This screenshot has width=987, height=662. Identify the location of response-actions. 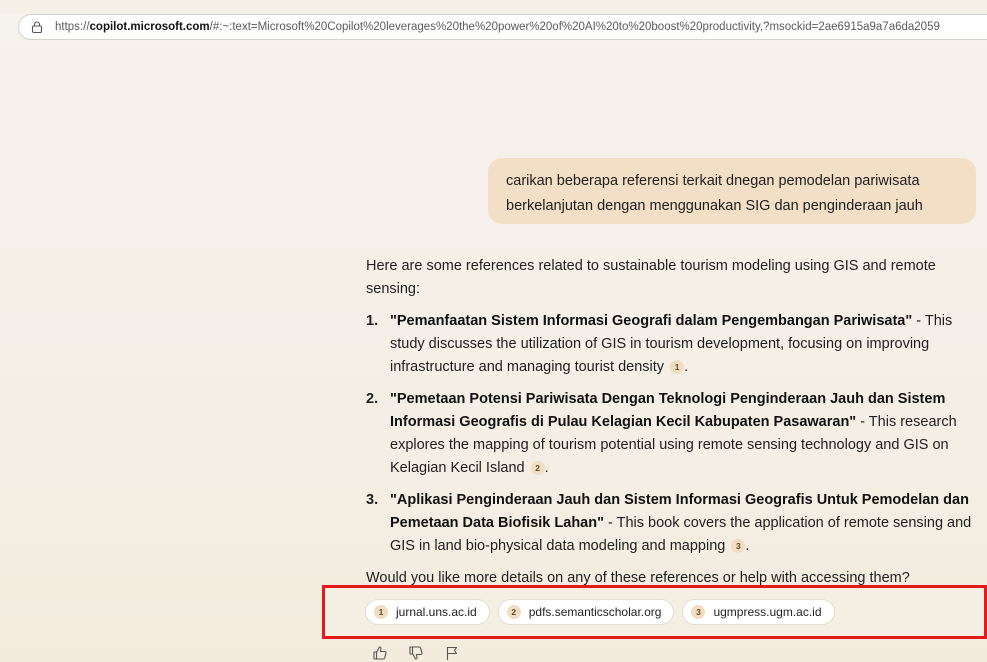
(416, 653).